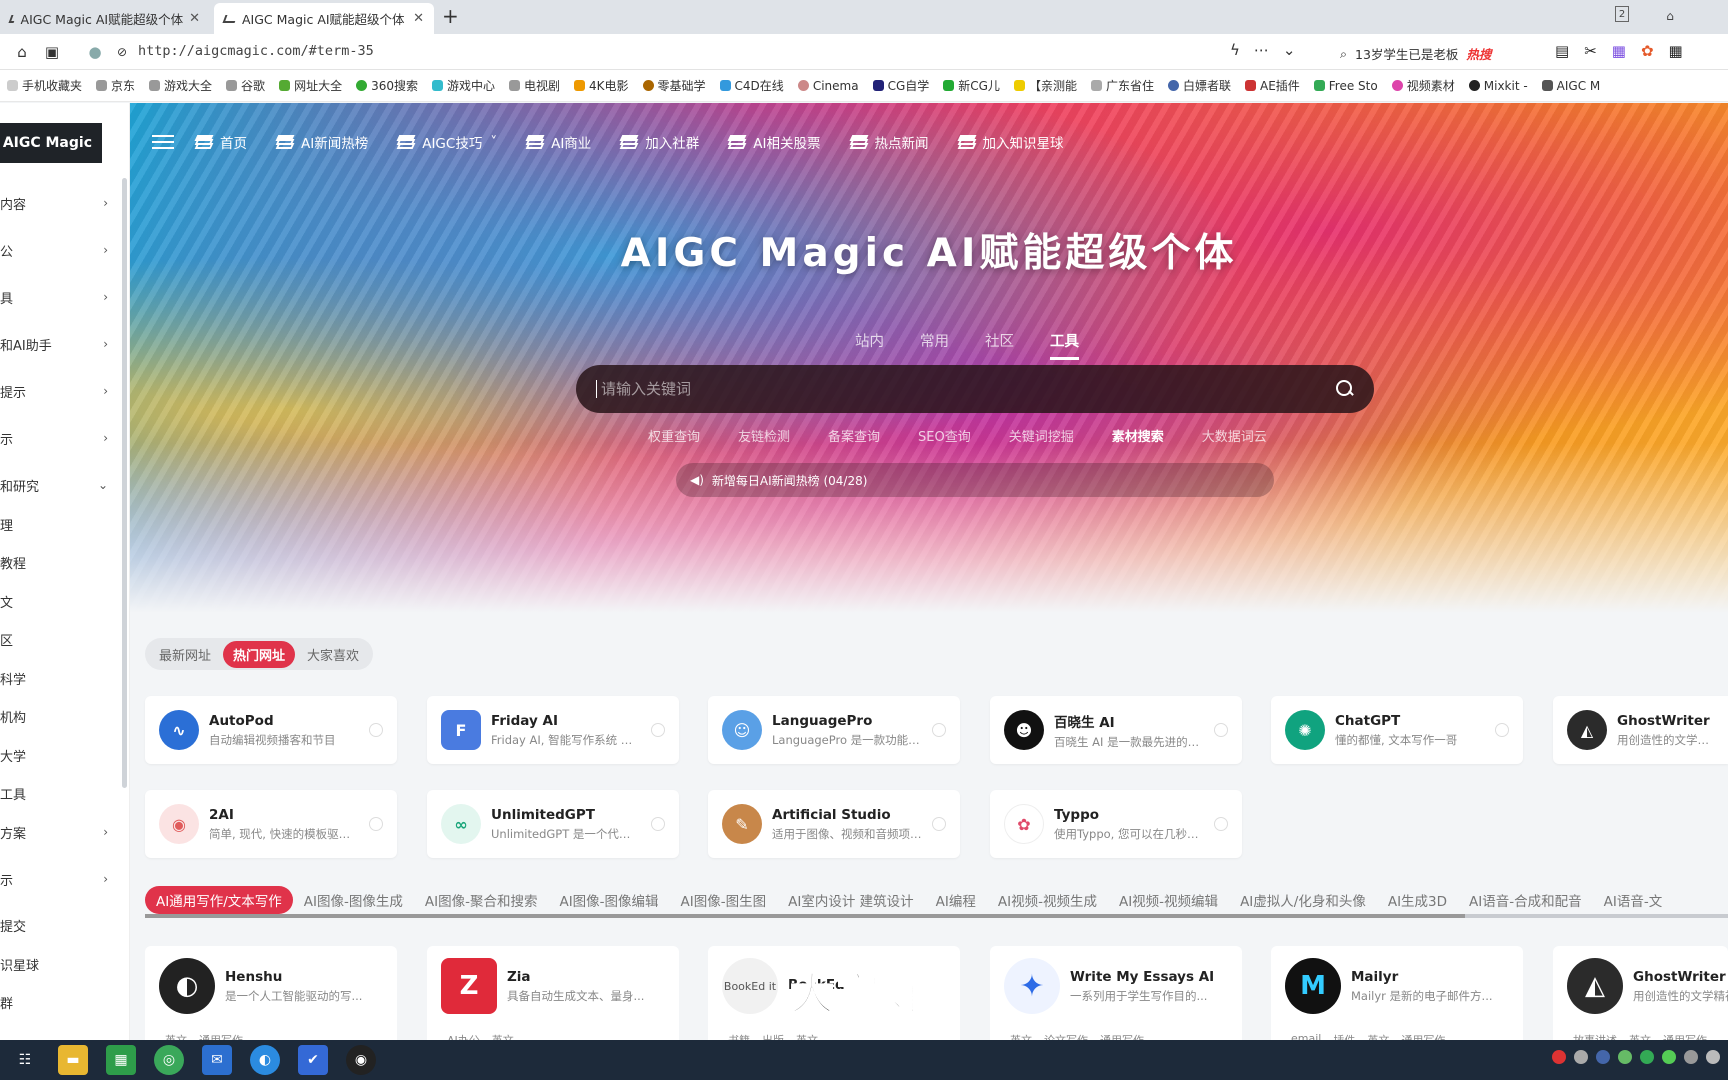  What do you see at coordinates (1423, 85) in the screenshot?
I see `bookmark-item: 视频素材` at bounding box center [1423, 85].